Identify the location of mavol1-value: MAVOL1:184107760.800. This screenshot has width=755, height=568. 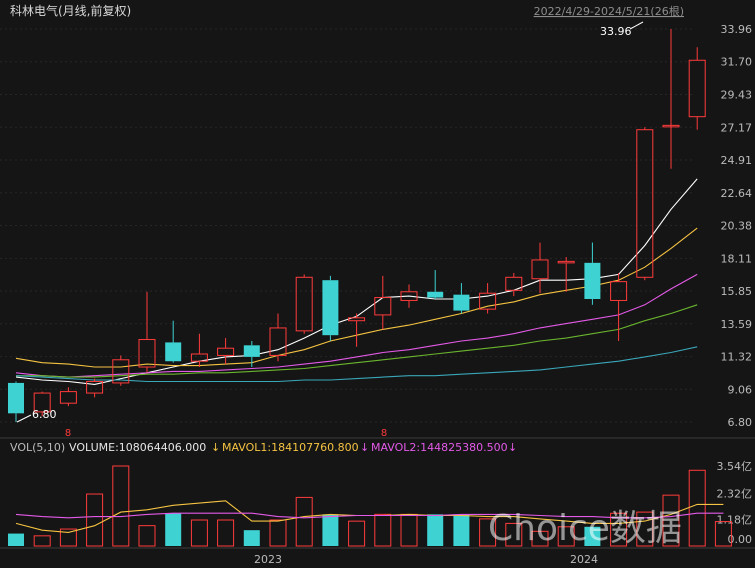
(290, 447).